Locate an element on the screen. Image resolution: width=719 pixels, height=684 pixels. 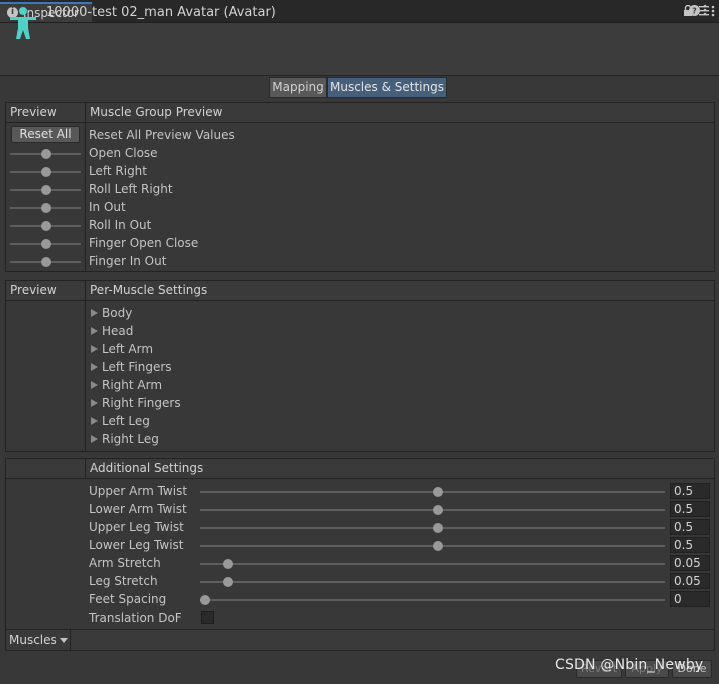
muscle-group-preview-header: Preview Muscle Group Preview is located at coordinates (360, 113).